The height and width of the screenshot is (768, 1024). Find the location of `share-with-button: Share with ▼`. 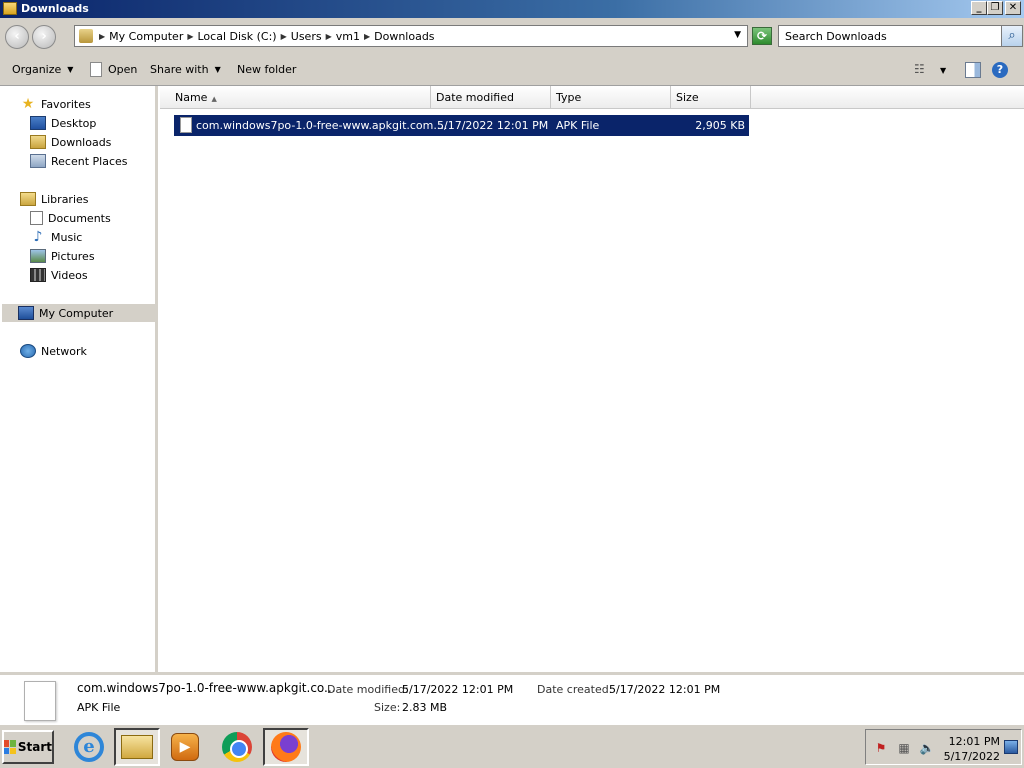

share-with-button: Share with ▼ is located at coordinates (185, 69).